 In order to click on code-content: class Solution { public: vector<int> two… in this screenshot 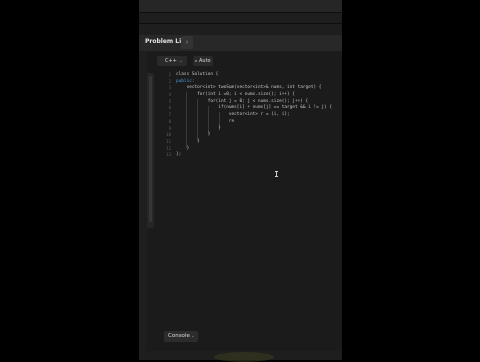, I will do `click(254, 115)`.